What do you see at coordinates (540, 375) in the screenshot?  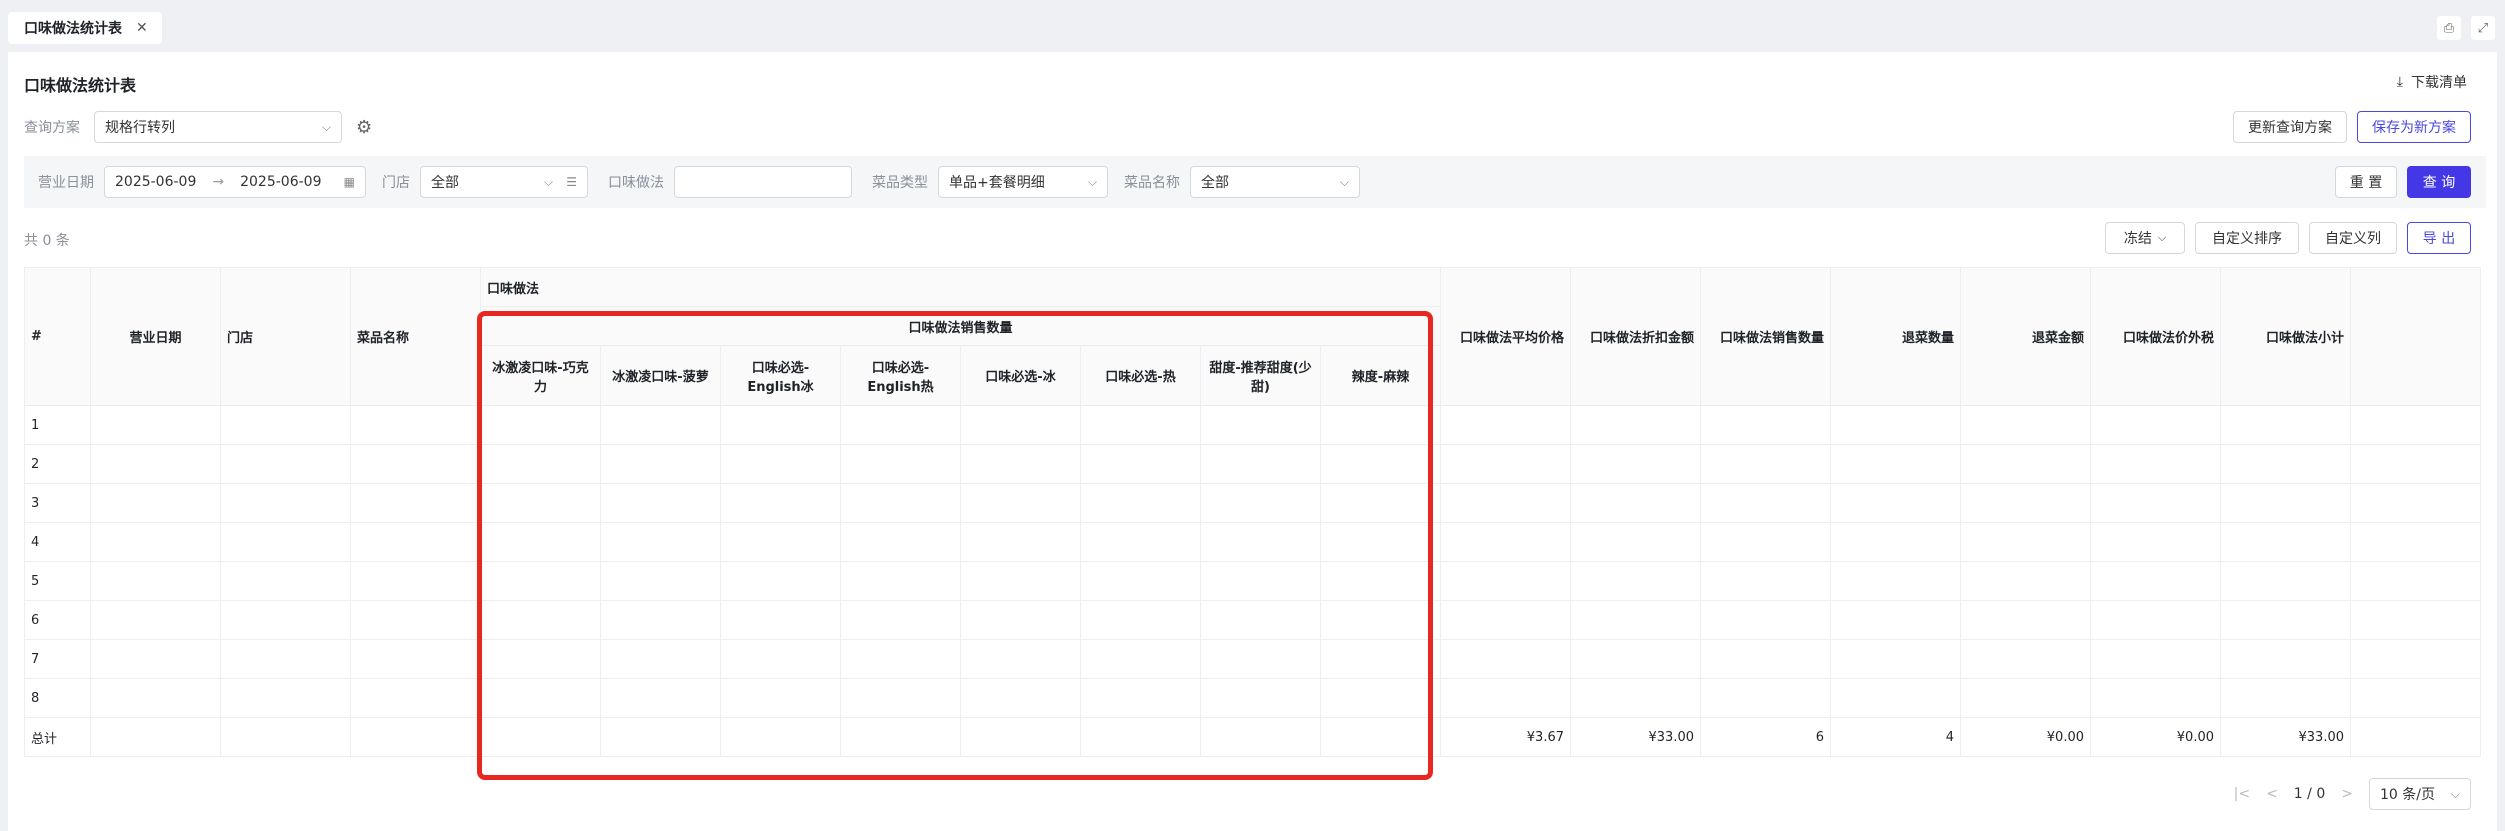 I see `col-flavor-0: 冰激凌口味-巧克力` at bounding box center [540, 375].